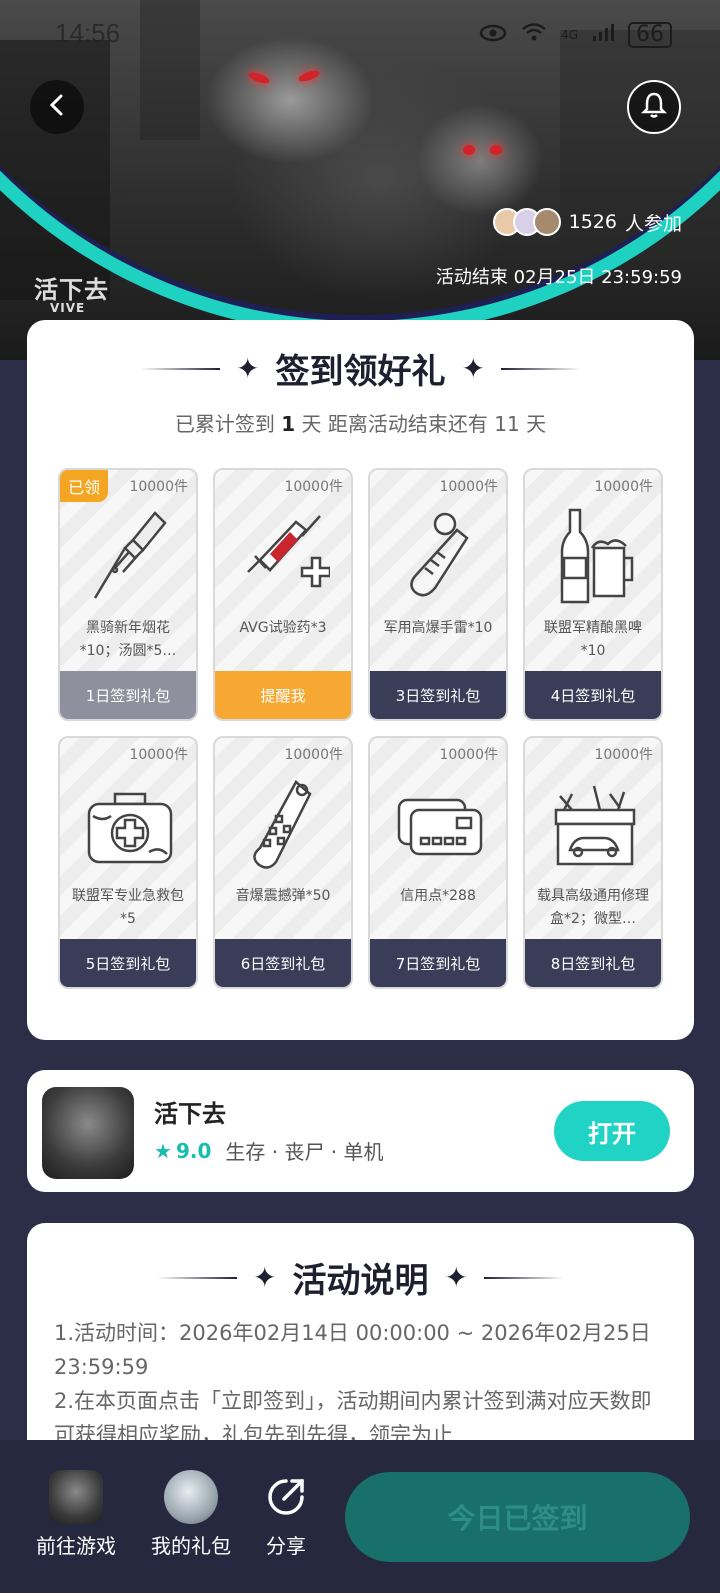  I want to click on avatar, so click(546, 222).